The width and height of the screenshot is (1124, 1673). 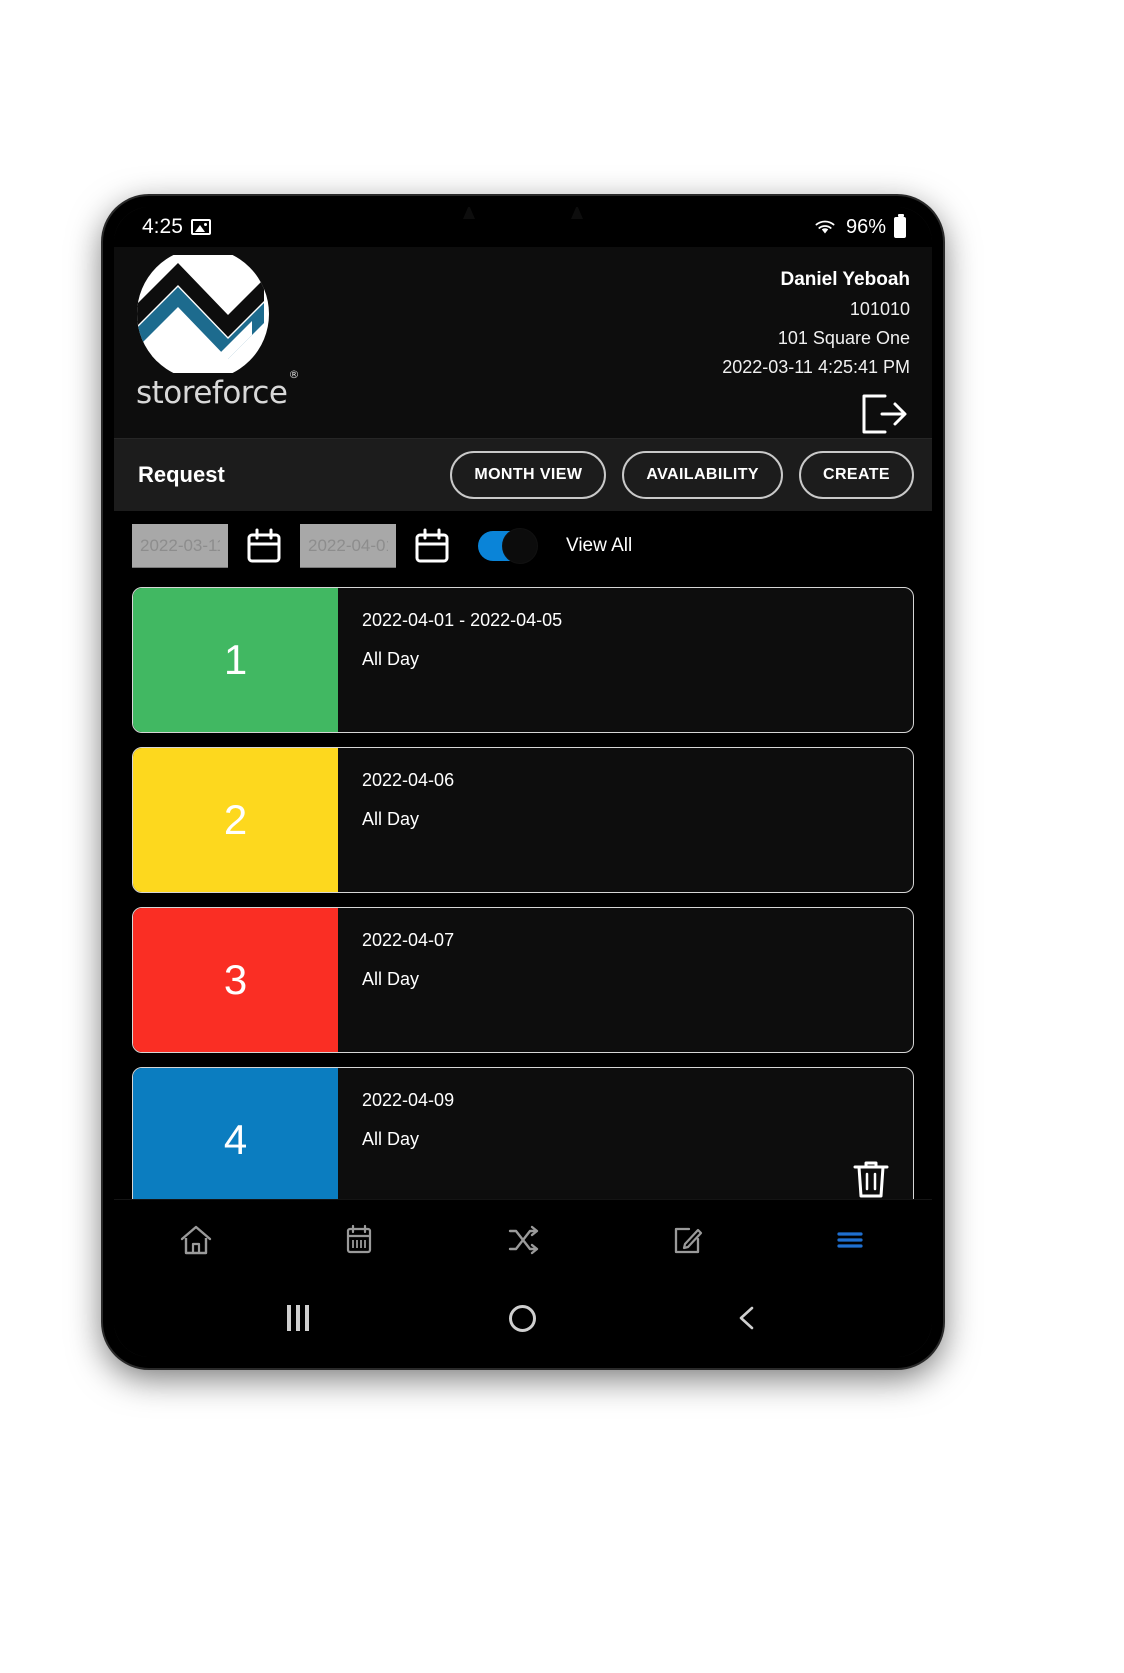 I want to click on request-details: 2022-04-09 All Day, so click(x=625, y=1133).